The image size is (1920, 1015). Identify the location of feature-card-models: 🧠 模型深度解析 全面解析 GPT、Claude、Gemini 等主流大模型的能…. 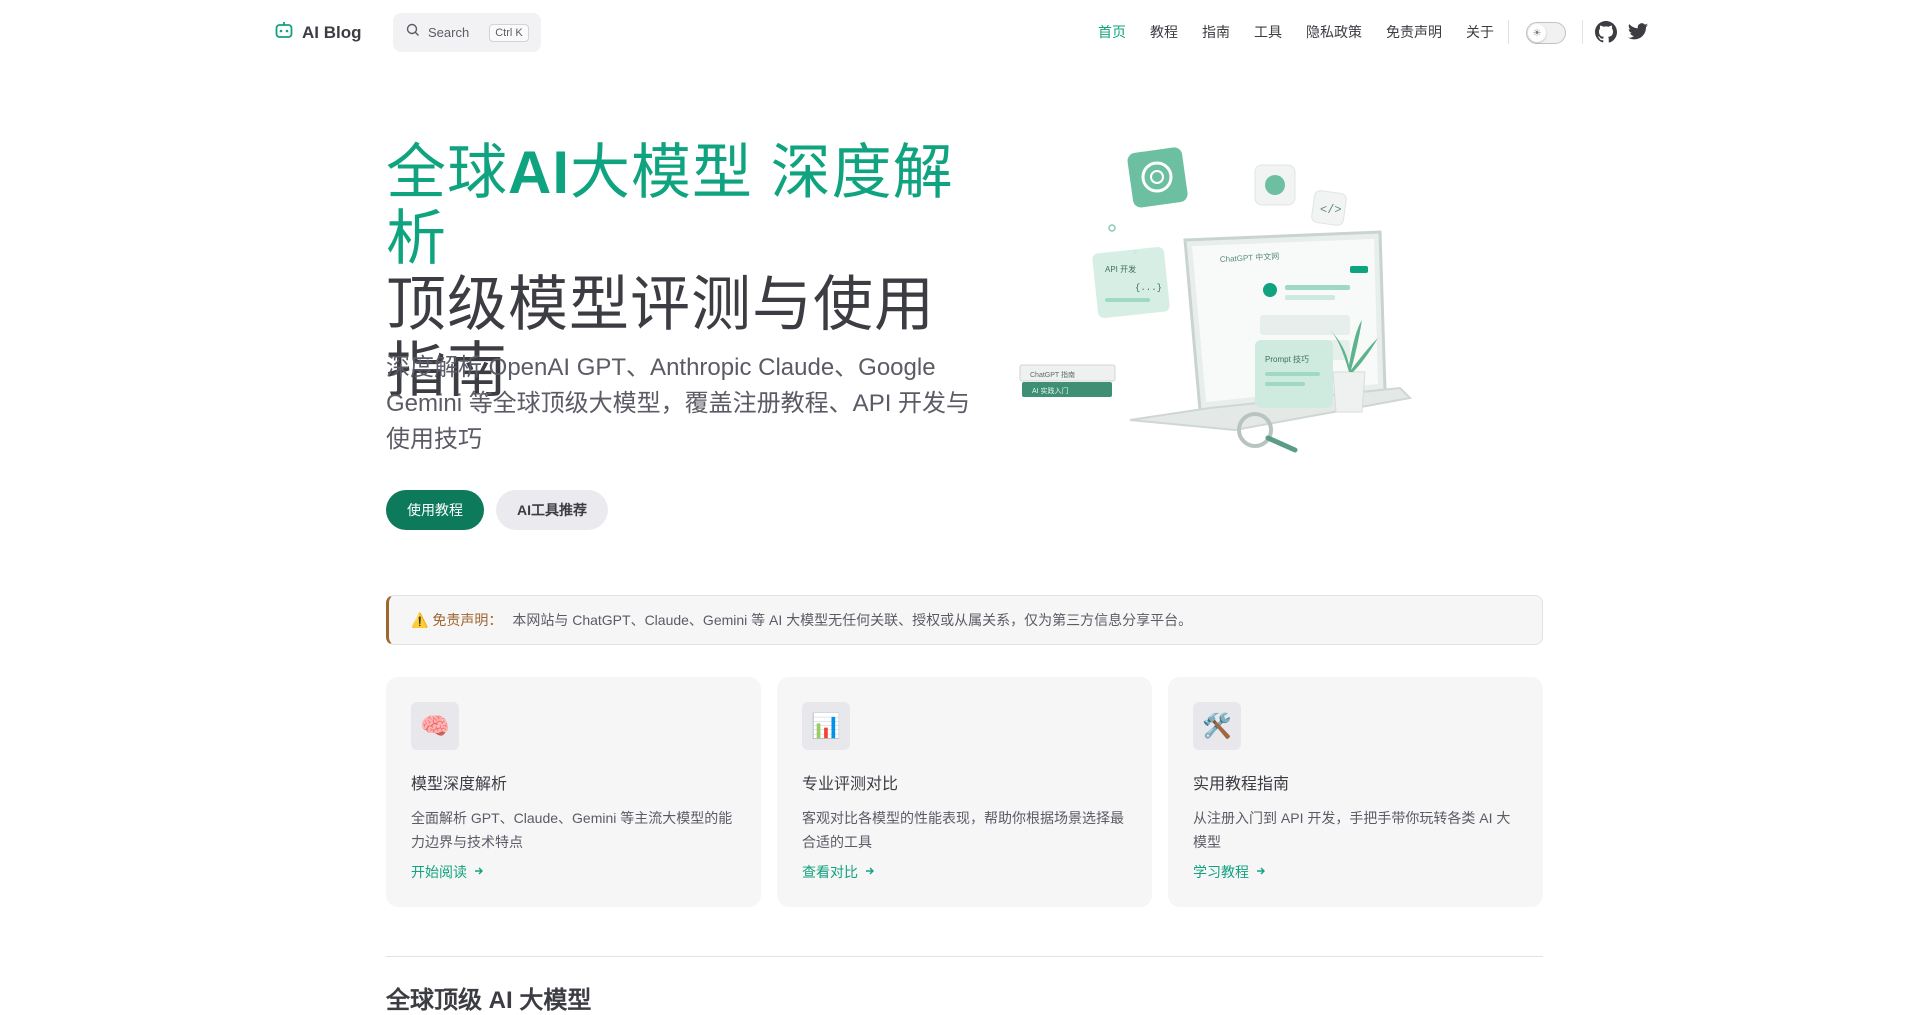
(573, 792).